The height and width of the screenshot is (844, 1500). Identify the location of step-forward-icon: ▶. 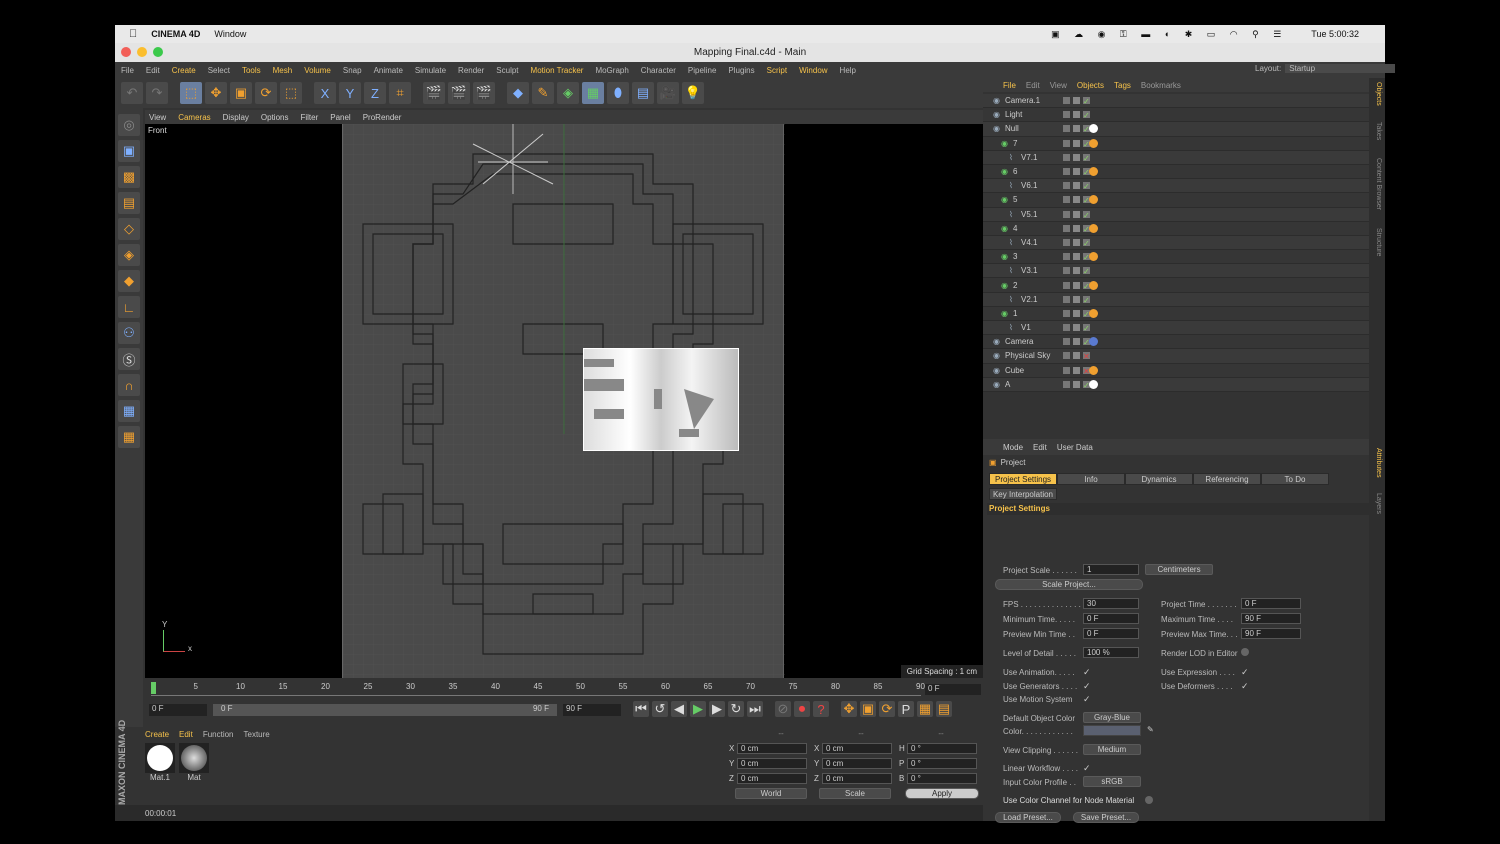
(717, 709).